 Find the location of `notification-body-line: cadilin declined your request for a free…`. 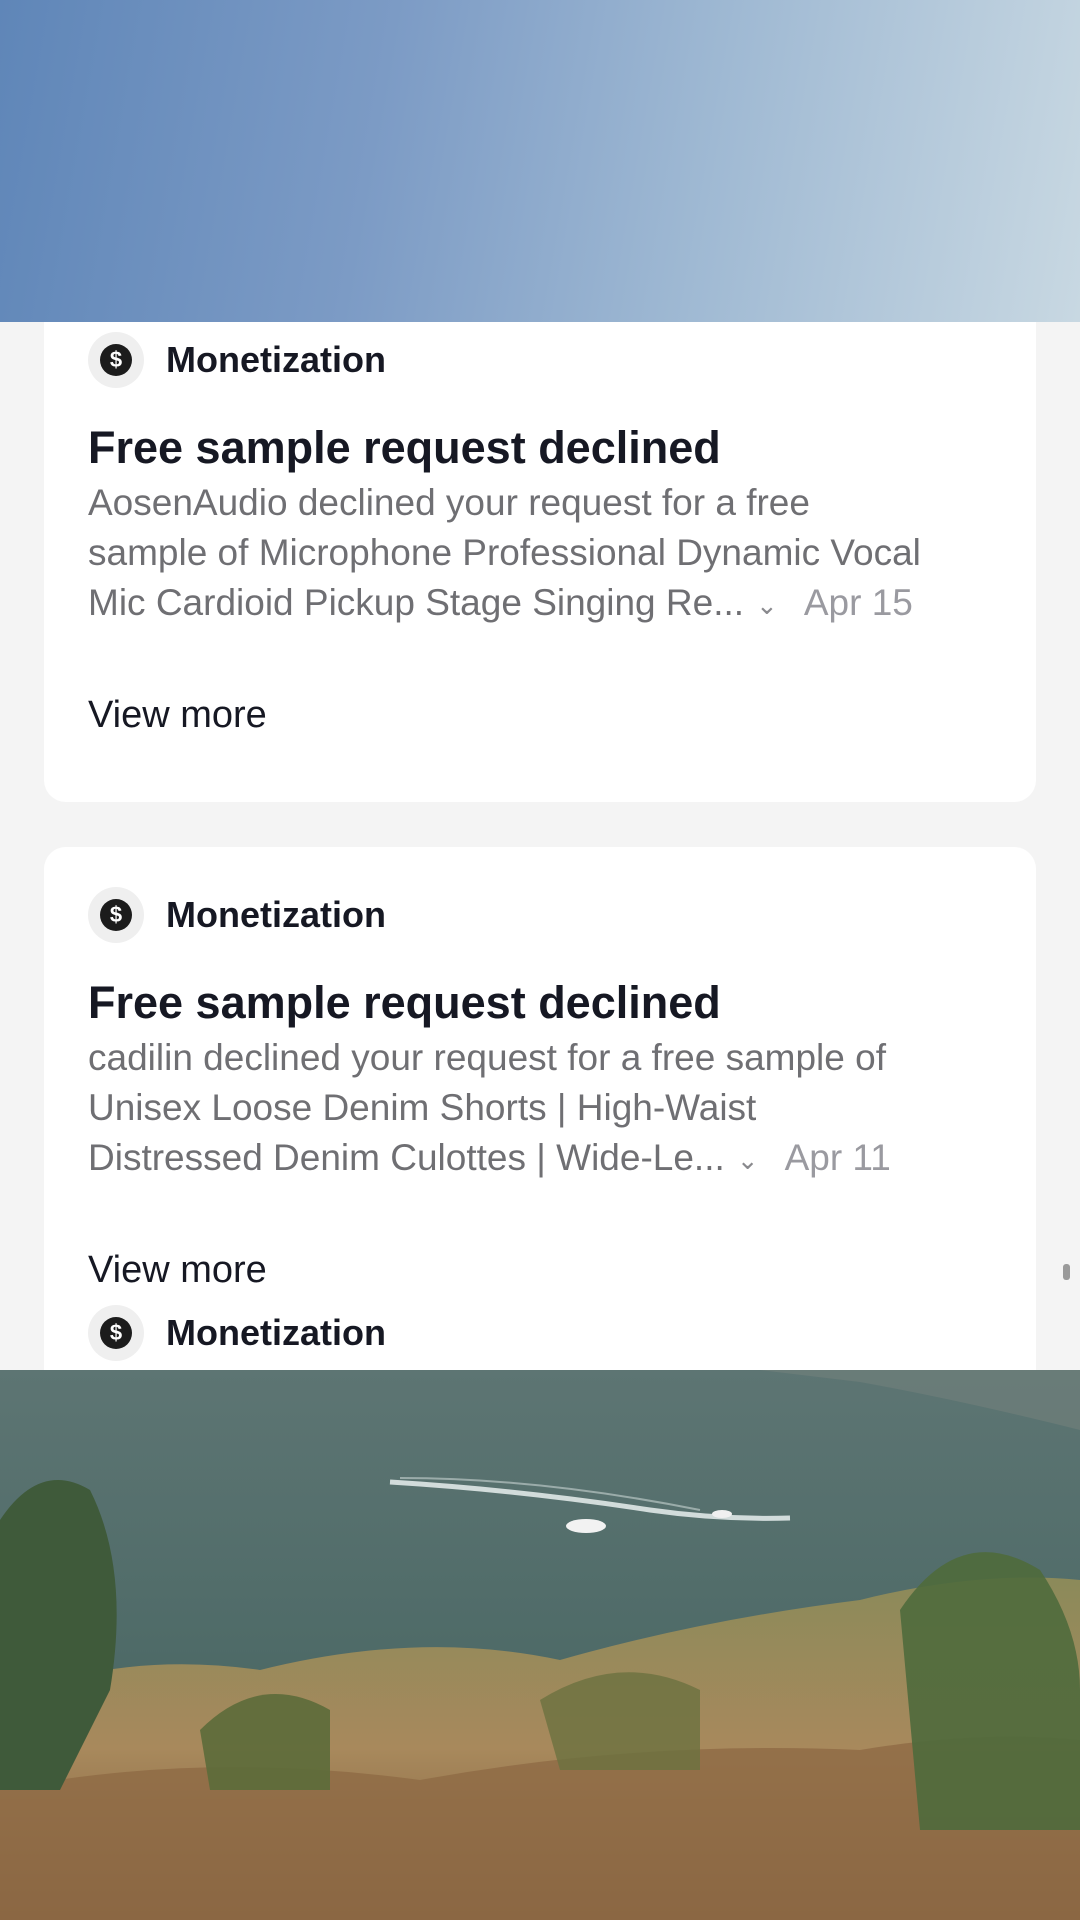

notification-body-line: cadilin declined your request for a free… is located at coordinates (487, 1057).